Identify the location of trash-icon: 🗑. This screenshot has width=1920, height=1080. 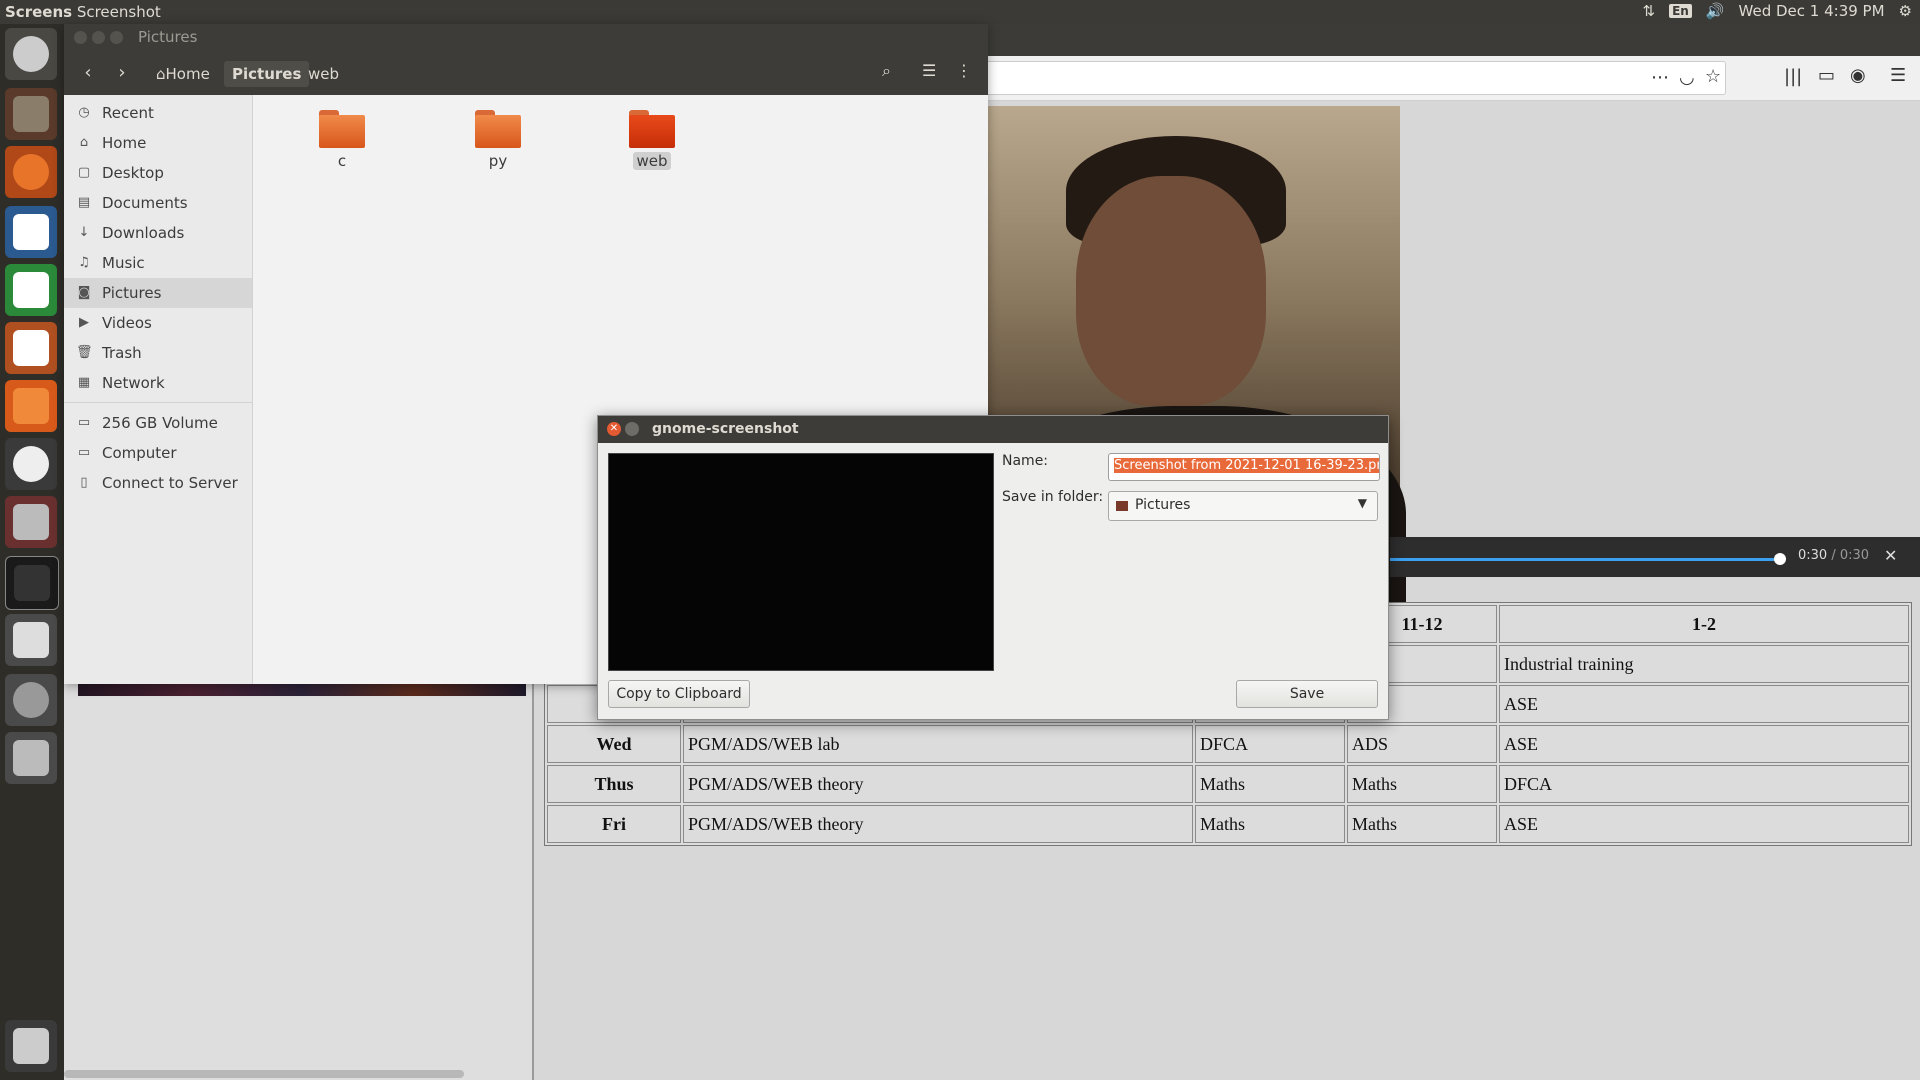
(84, 352).